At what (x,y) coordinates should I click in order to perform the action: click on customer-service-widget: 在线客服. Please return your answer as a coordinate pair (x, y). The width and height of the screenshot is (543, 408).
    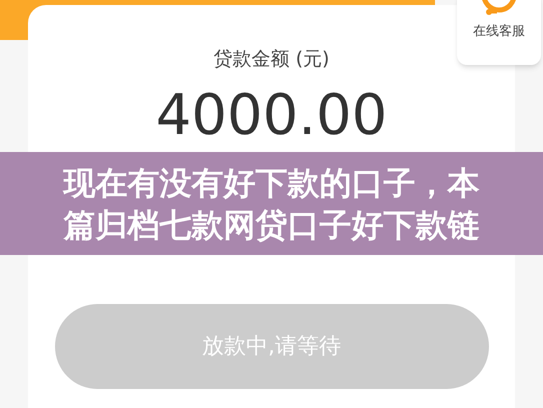
    Looking at the image, I should click on (499, 32).